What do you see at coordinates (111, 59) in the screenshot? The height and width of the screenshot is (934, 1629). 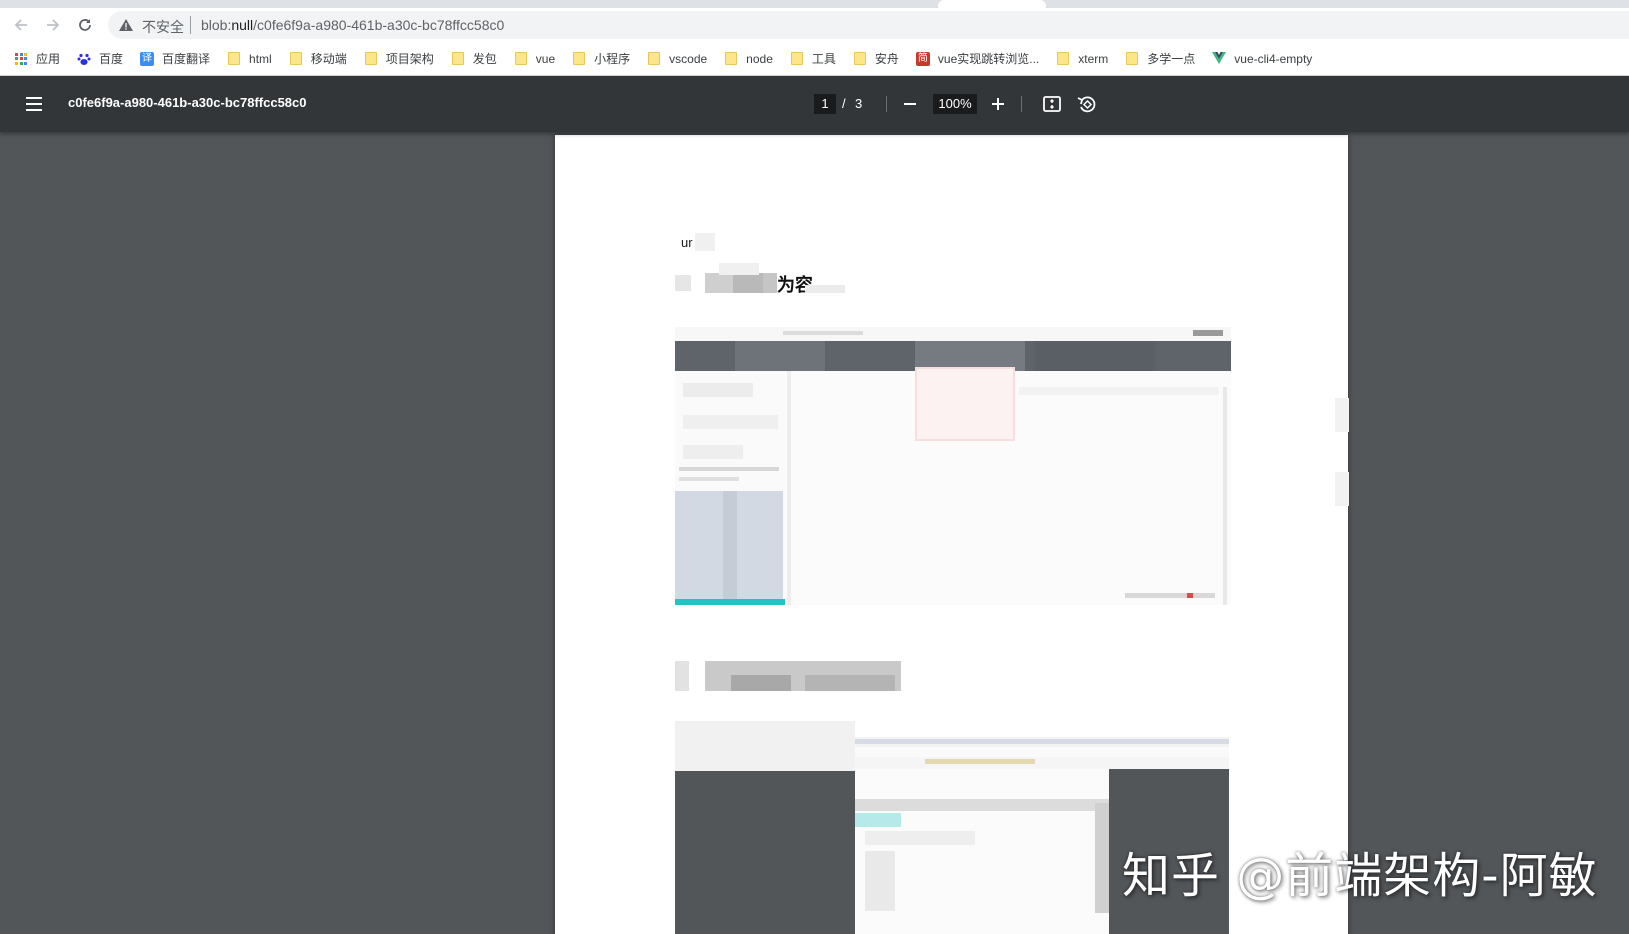 I see `bookmark-label: 百度` at bounding box center [111, 59].